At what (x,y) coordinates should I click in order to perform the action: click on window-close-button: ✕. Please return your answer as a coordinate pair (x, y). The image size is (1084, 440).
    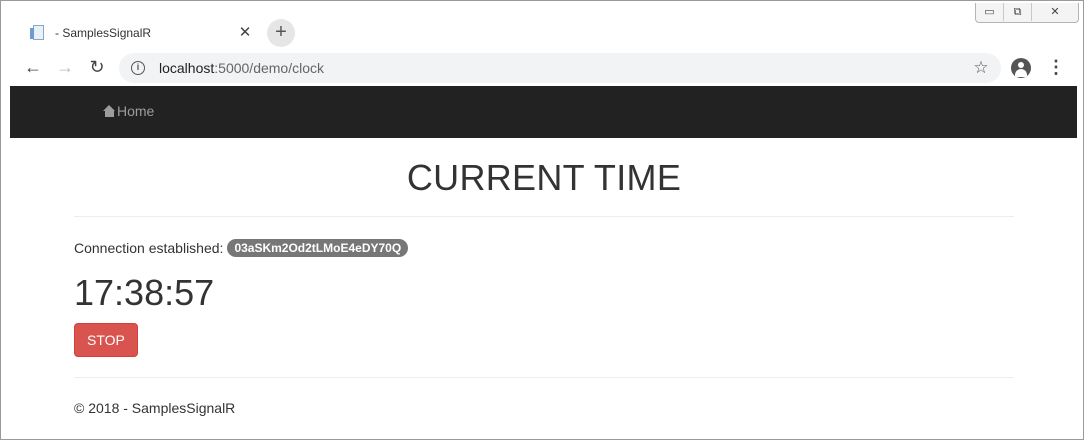
    Looking at the image, I should click on (1055, 12).